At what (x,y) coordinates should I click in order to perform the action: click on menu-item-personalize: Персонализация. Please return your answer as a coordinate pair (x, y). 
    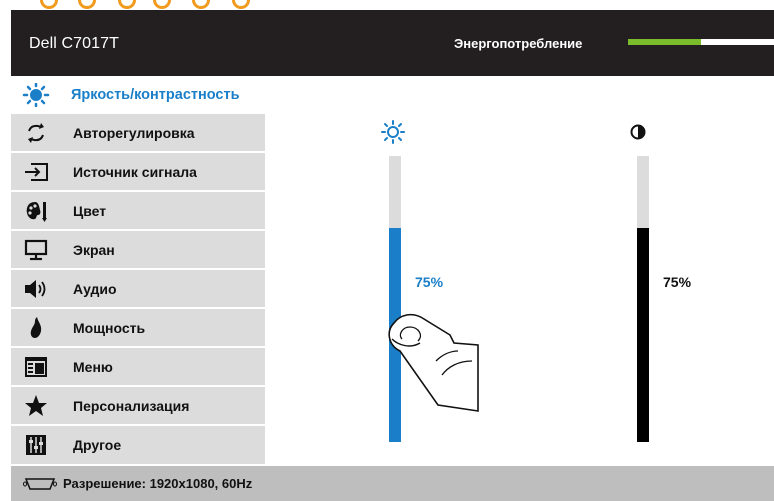
    Looking at the image, I should click on (138, 406).